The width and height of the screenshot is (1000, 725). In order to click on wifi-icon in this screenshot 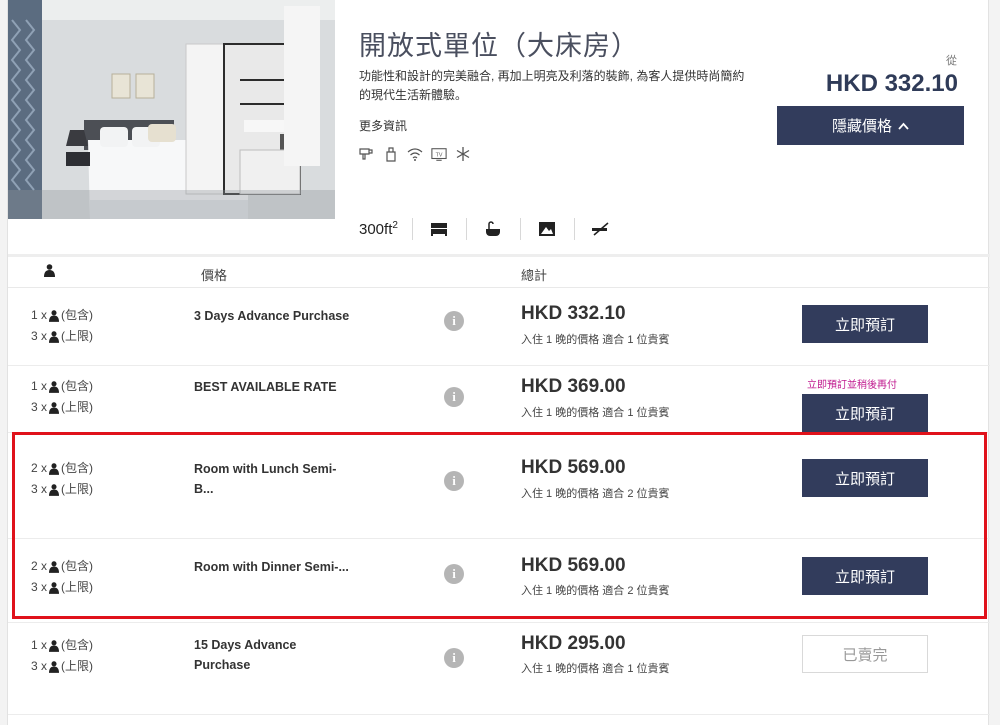, I will do `click(415, 154)`.